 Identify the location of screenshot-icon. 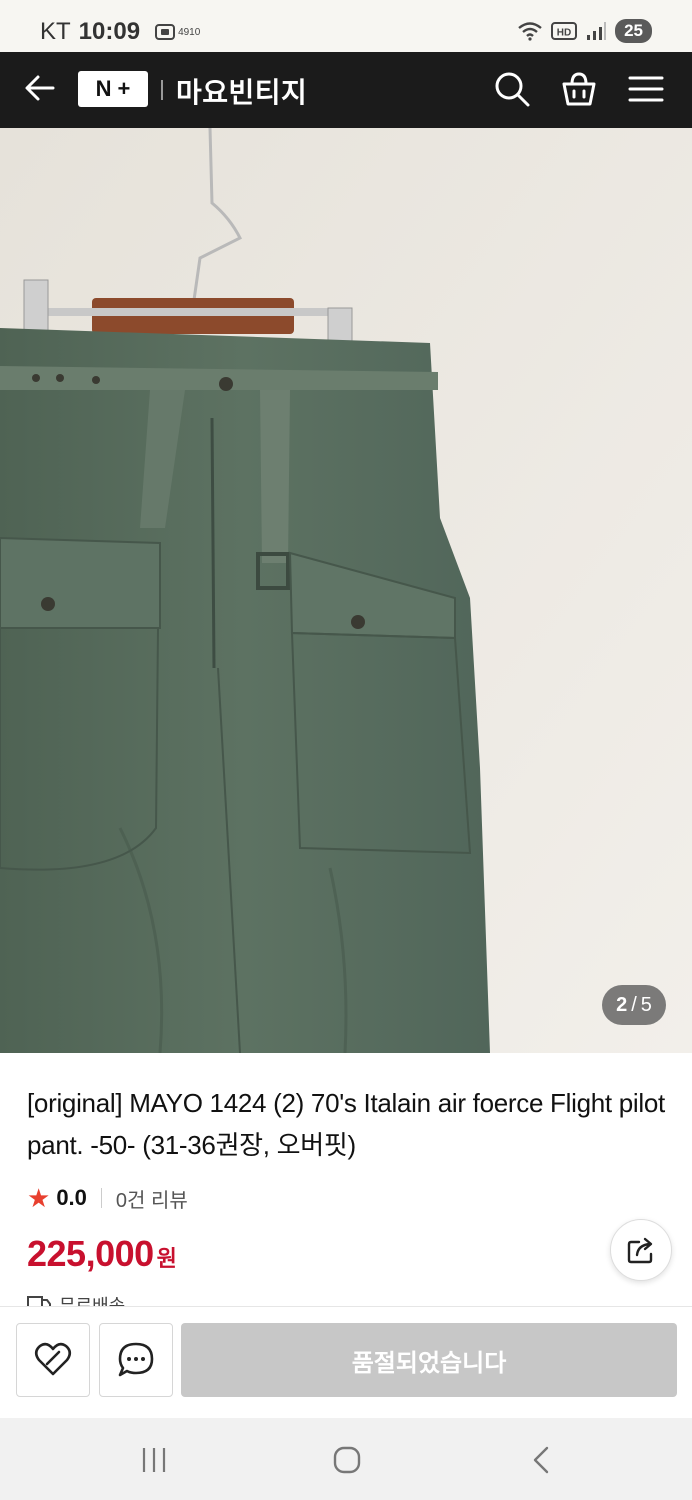
(165, 32).